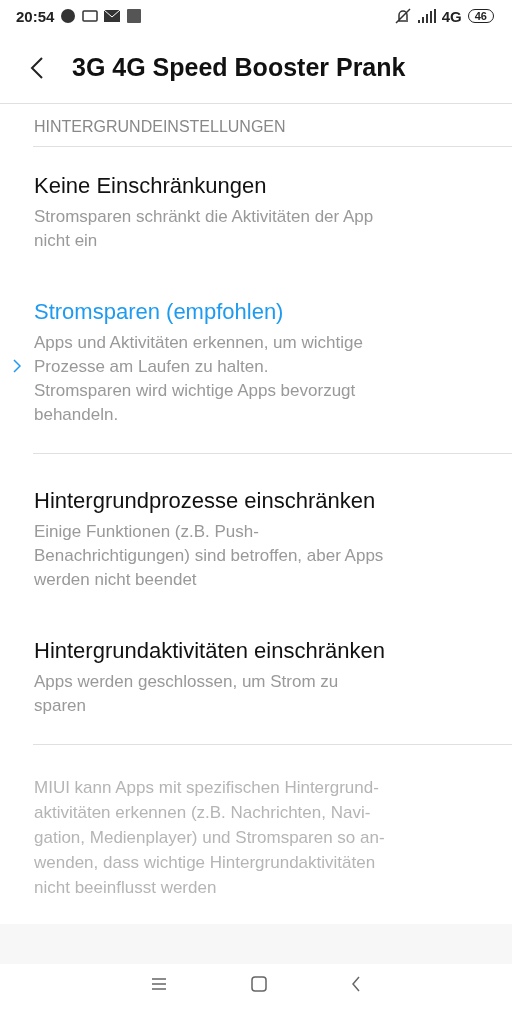 This screenshot has height=1024, width=512. I want to click on info-note: MIUI kann Apps mit spezifischen Hintergrund- aktivitäten erkennen (z.B. Nachrichten, Navi- gation, Medienplayer) und Stromsparen so an- wenden, dass wichtige Hintergrundaktivitäten nicht beeinflusst werden, so click(209, 838).